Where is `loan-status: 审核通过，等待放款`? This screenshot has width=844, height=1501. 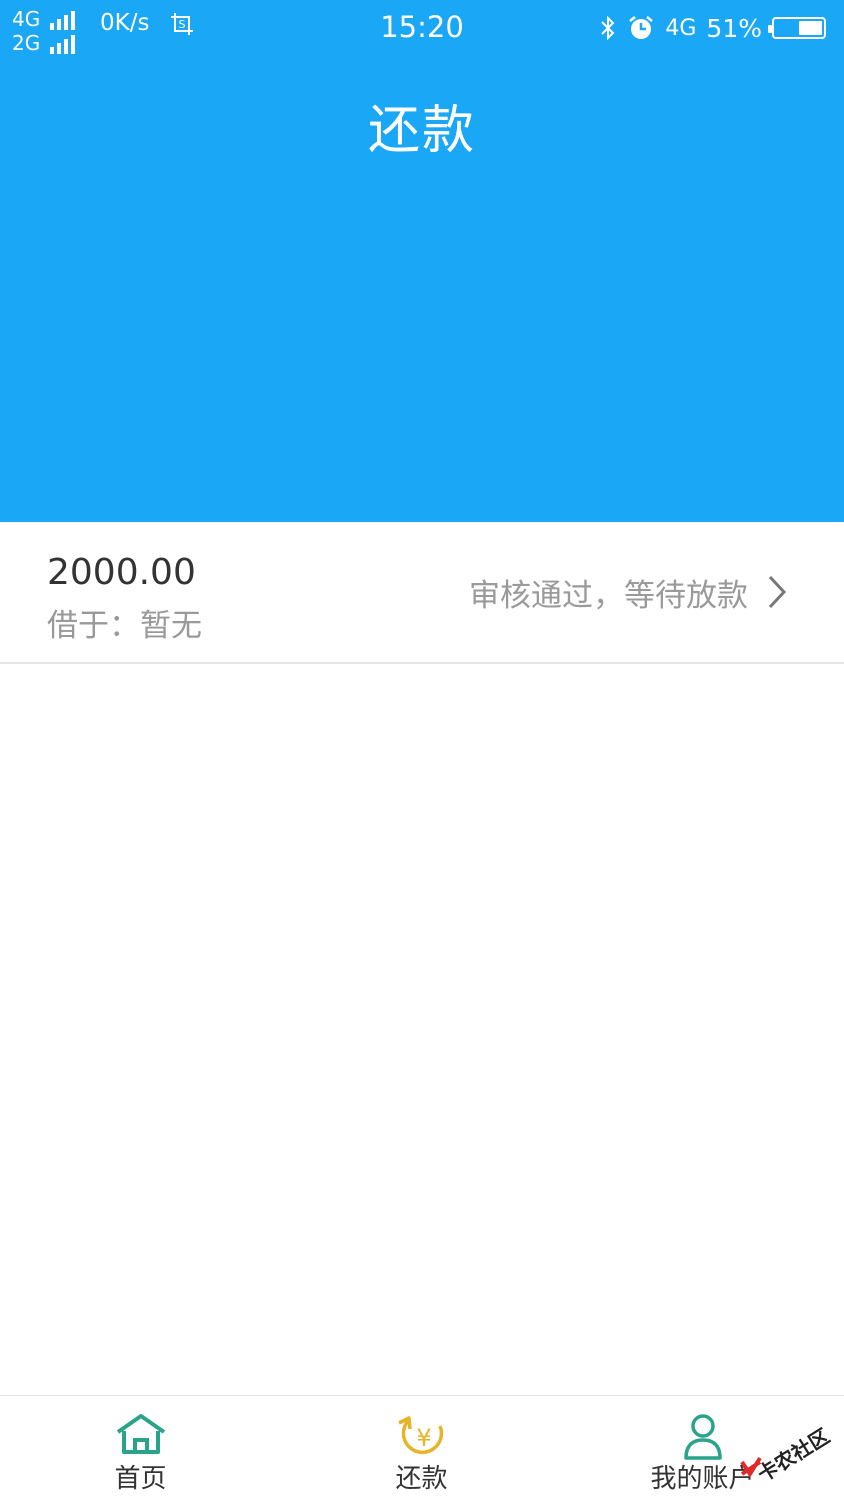 loan-status: 审核通过，等待放款 is located at coordinates (608, 596).